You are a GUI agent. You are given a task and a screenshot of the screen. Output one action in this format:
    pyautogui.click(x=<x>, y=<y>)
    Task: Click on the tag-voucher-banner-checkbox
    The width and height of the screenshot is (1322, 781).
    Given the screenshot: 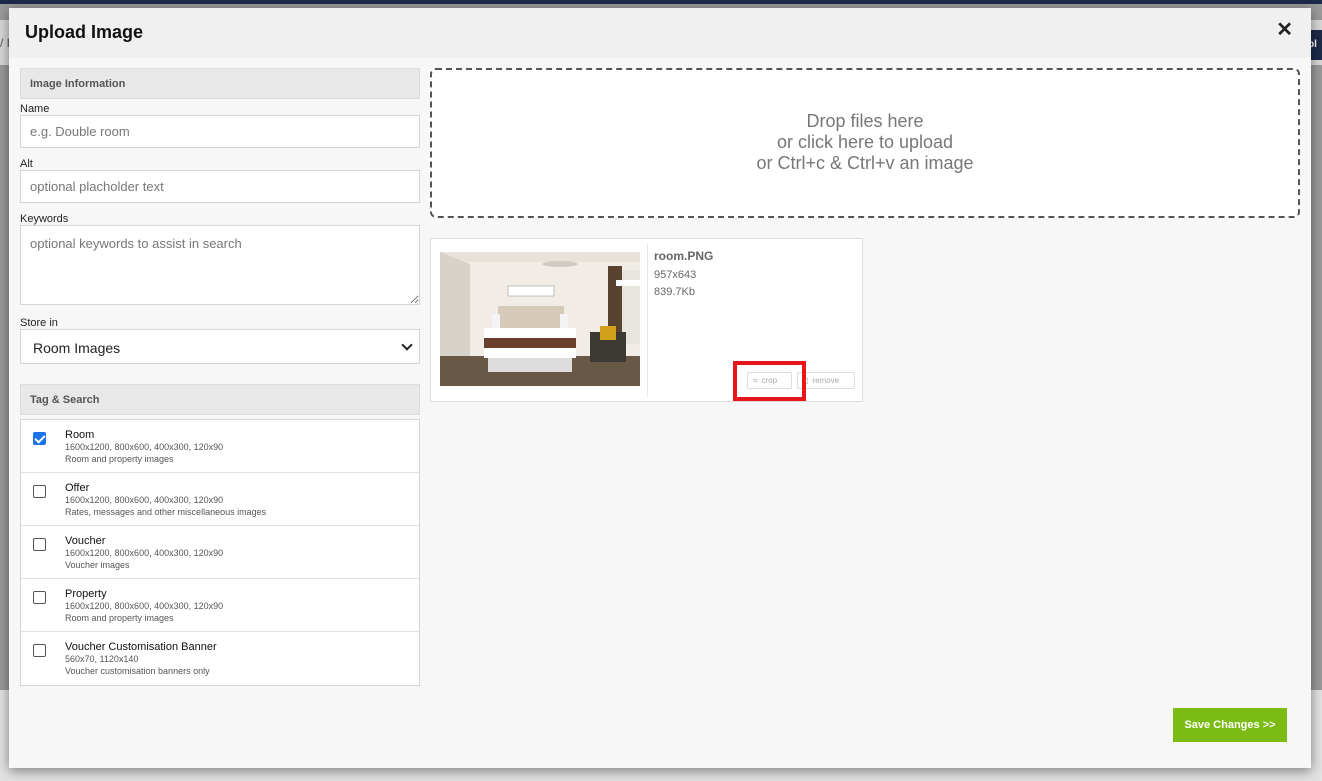 What is the action you would take?
    pyautogui.click(x=39, y=650)
    